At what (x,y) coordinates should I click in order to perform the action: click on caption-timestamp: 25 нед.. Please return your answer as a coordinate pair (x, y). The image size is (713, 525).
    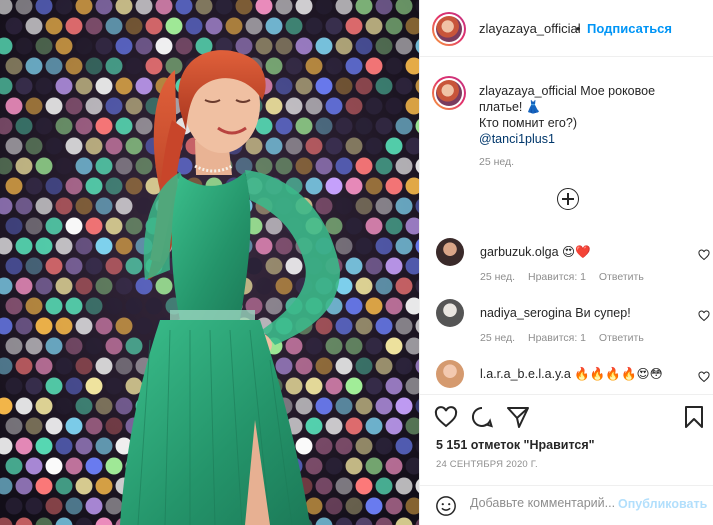
    Looking at the image, I should click on (496, 162).